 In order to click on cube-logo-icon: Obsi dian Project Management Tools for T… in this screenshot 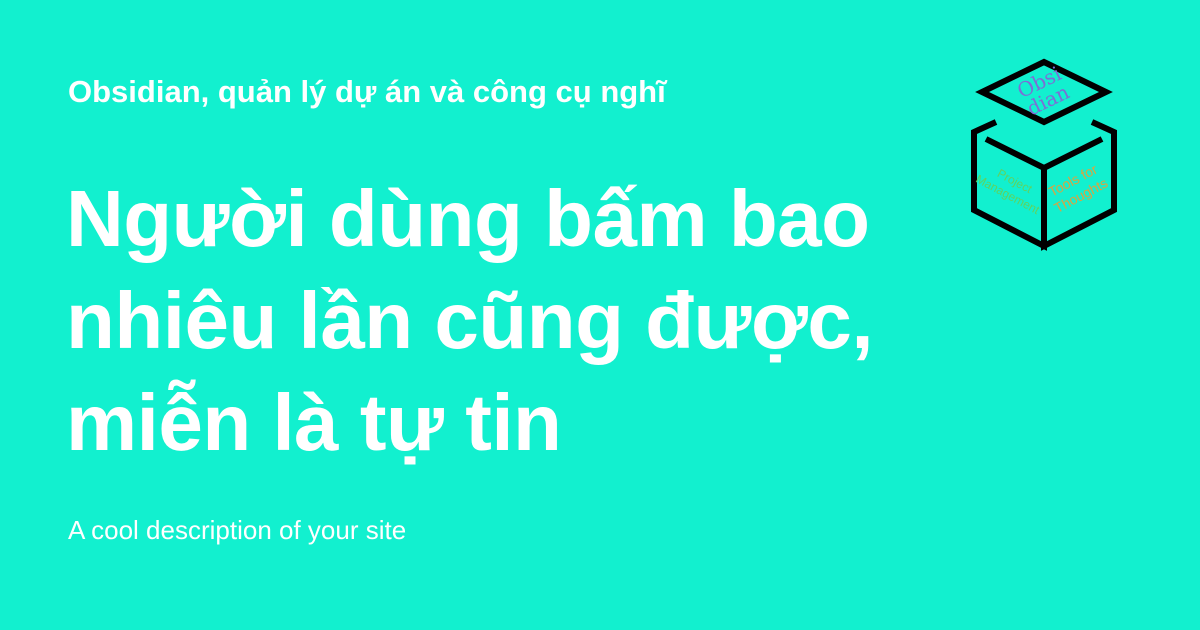, I will do `click(1044, 154)`.